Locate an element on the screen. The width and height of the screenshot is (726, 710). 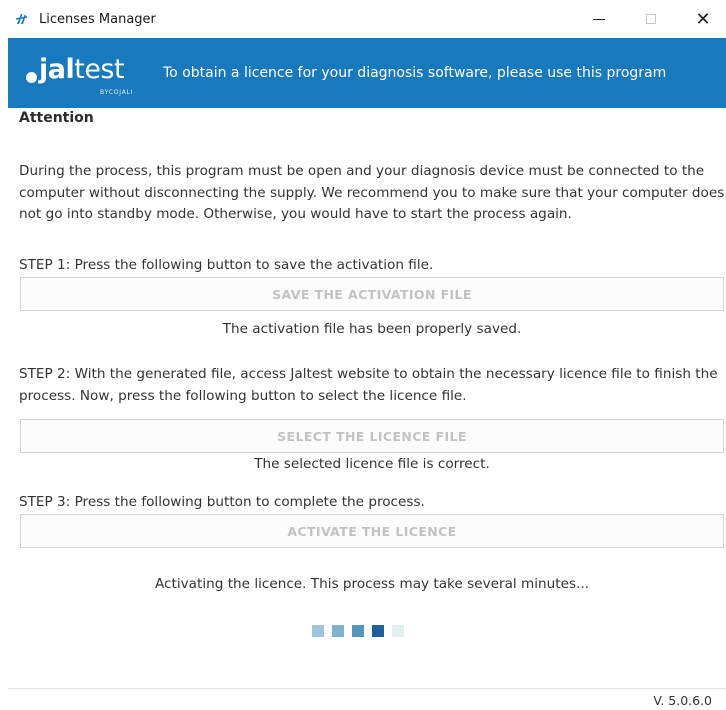
minimize-button is located at coordinates (599, 19).